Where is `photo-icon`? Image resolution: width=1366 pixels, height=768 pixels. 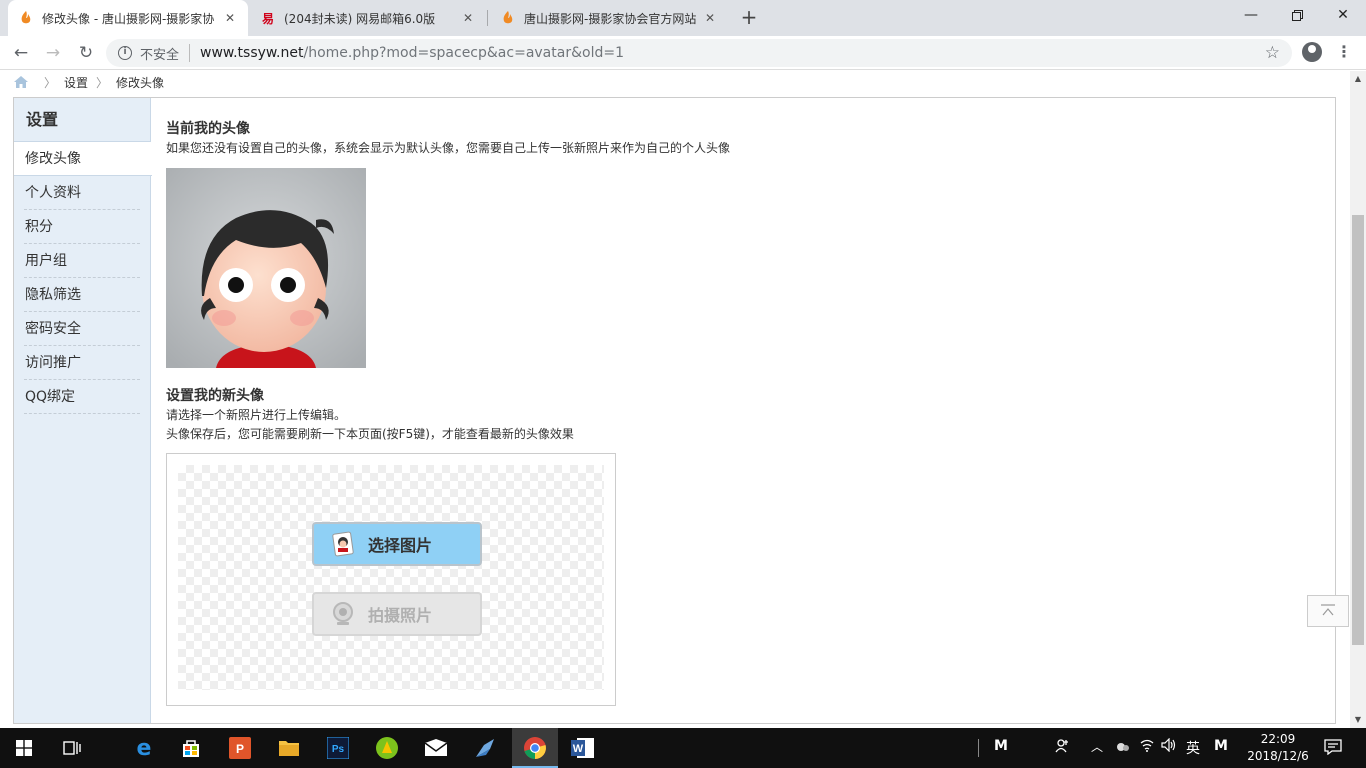
photo-icon is located at coordinates (343, 544).